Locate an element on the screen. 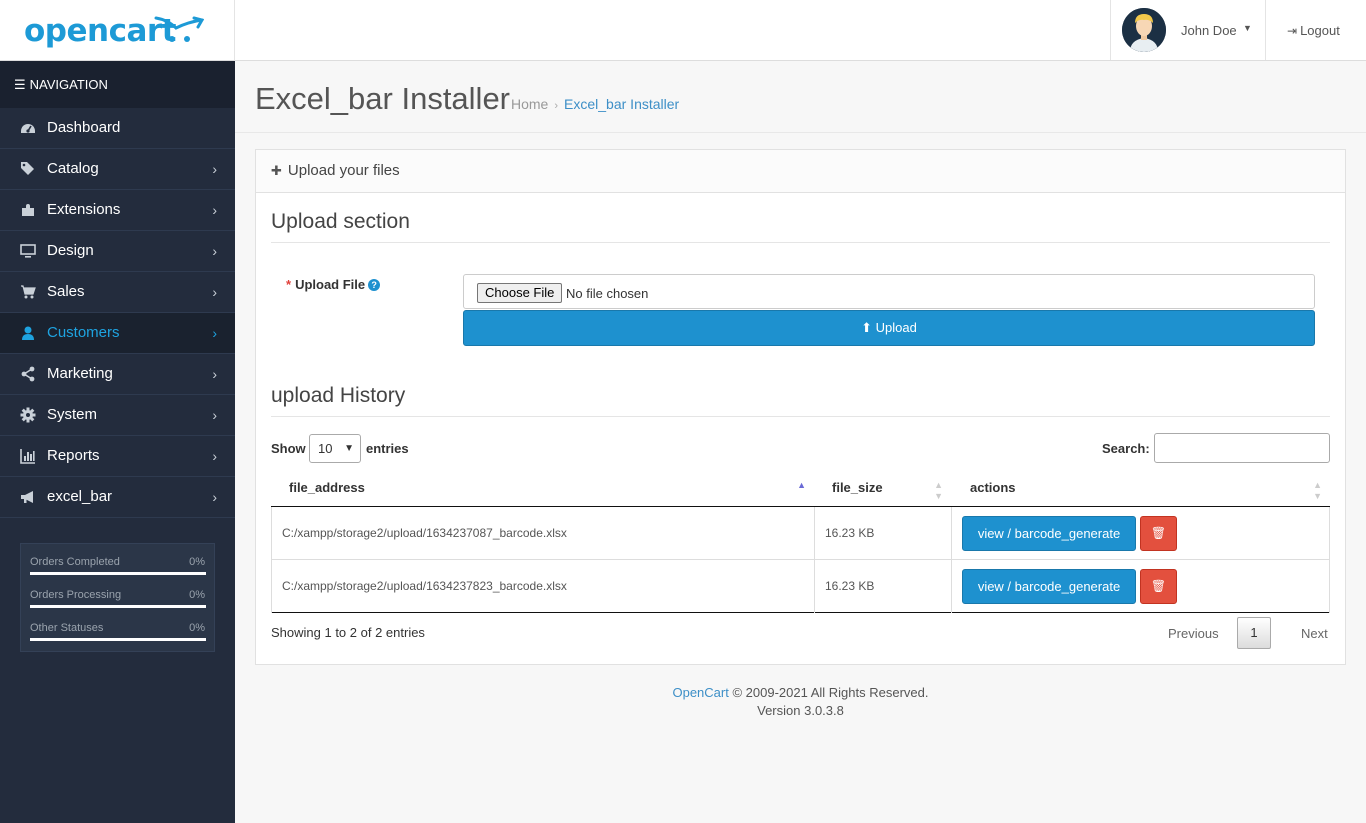 The height and width of the screenshot is (823, 1366). sidebar-item-label: excel_bar is located at coordinates (80, 496).